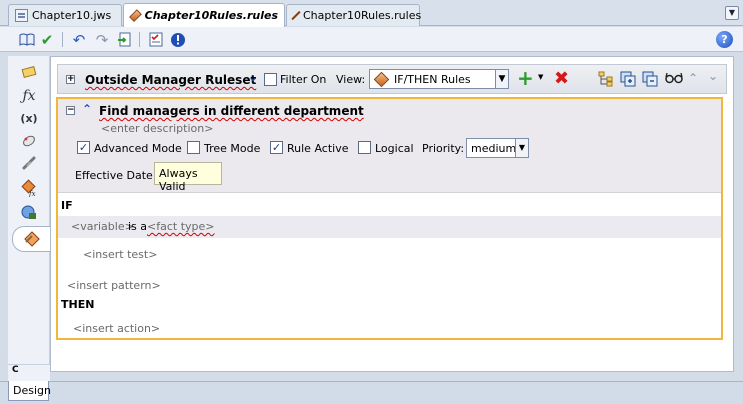  I want to click on rule-active-checkbox: ✓, so click(276, 147).